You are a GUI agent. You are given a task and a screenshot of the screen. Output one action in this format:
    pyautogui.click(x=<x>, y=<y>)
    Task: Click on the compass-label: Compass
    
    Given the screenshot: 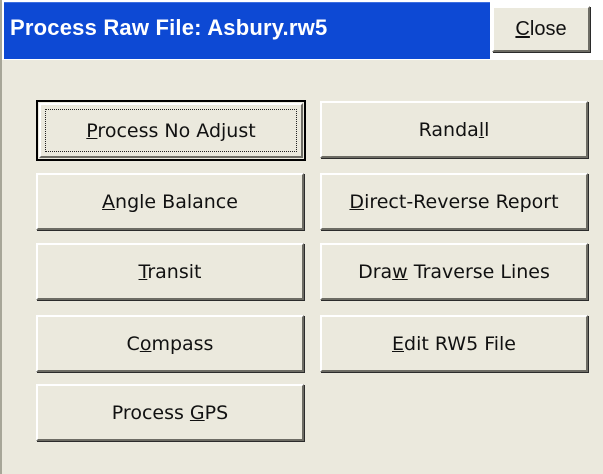 What is the action you would take?
    pyautogui.click(x=170, y=343)
    